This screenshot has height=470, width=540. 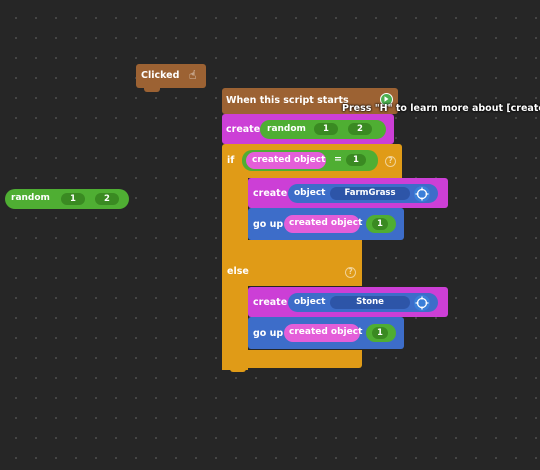 I want to click on if-footer, so click(x=292, y=359).